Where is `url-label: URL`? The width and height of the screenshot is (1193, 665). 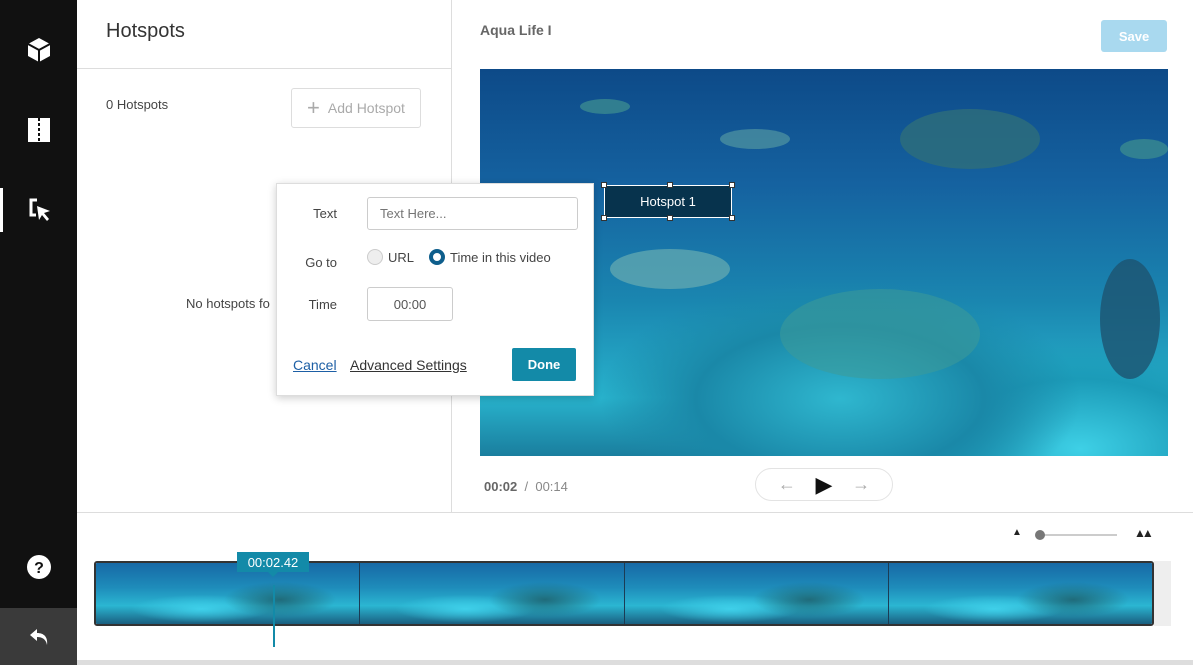
url-label: URL is located at coordinates (401, 257).